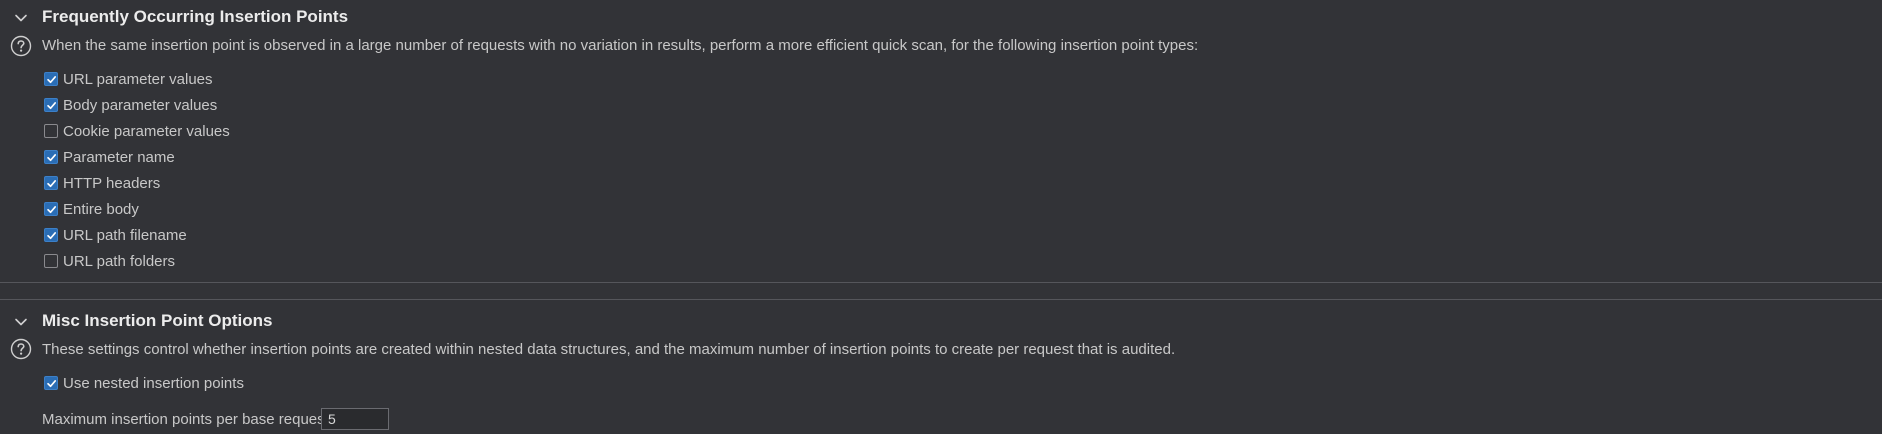 Image resolution: width=1882 pixels, height=434 pixels. I want to click on insertion-point-option: Body parameter values, so click(130, 105).